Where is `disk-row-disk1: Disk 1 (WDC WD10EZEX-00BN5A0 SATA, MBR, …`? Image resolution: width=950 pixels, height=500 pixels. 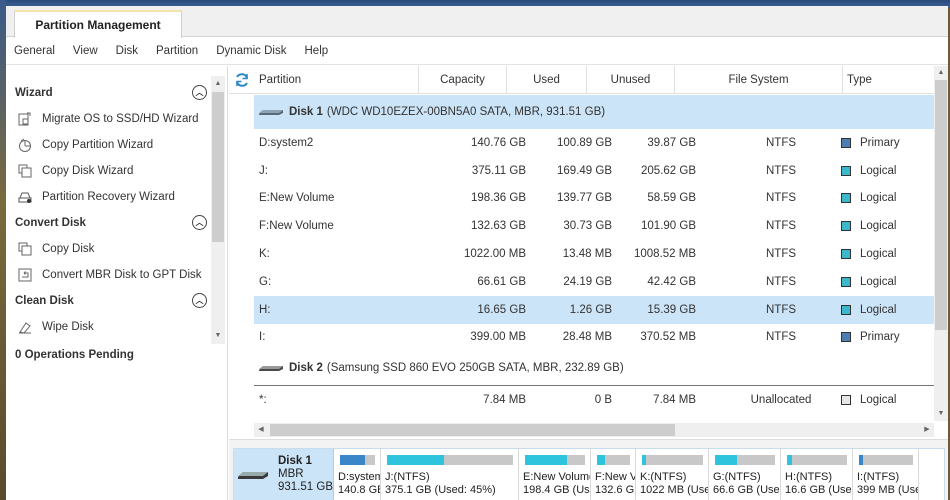 disk-row-disk1: Disk 1 (WDC WD10EZEX-00BN5A0 SATA, MBR, … is located at coordinates (595, 112).